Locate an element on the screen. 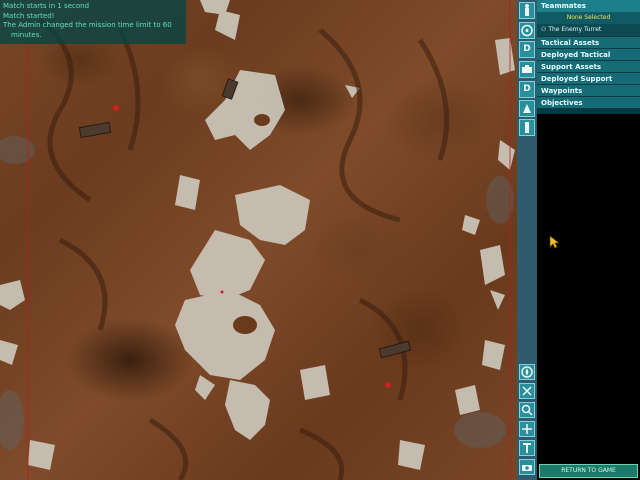 The width and height of the screenshot is (640, 480). objective-icon is located at coordinates (527, 127).